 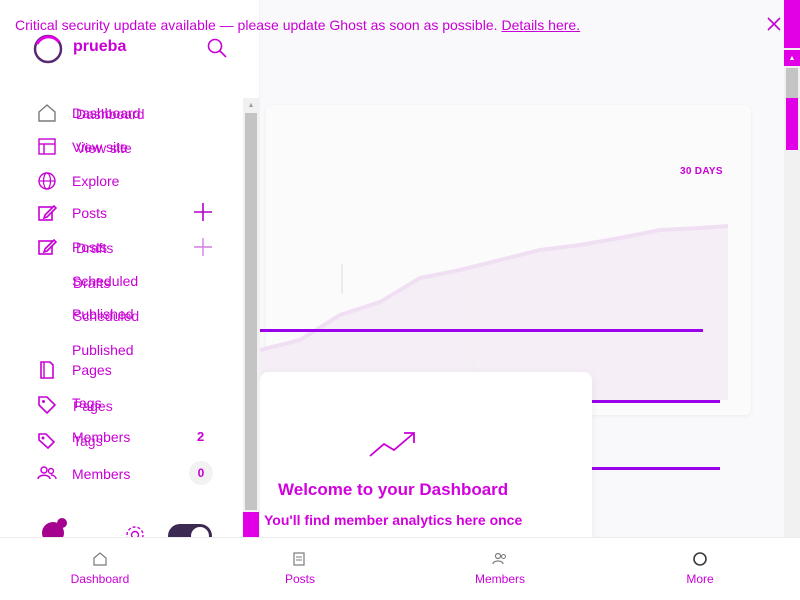 What do you see at coordinates (92, 370) in the screenshot?
I see `nav-pages-label: Pages` at bounding box center [92, 370].